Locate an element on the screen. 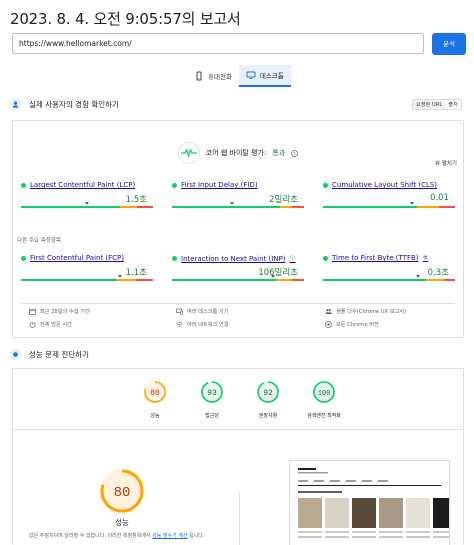 Image resolution: width=474 pixels, height=545 pixels. people-icon is located at coordinates (15, 104).